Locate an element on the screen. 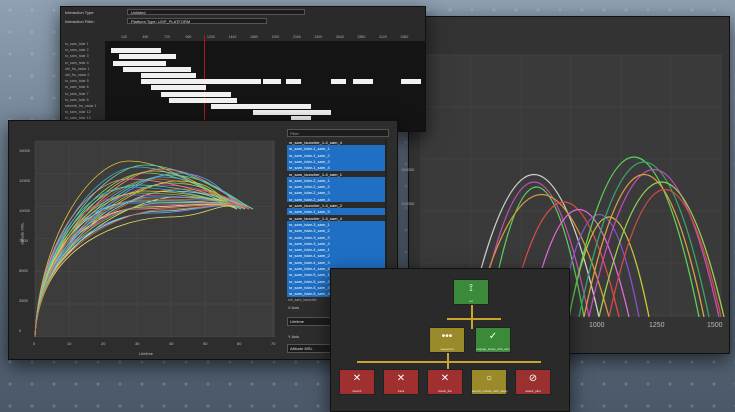 This screenshot has width=735, height=412. interaction-type-label: Interaction Type: is located at coordinates (80, 12).